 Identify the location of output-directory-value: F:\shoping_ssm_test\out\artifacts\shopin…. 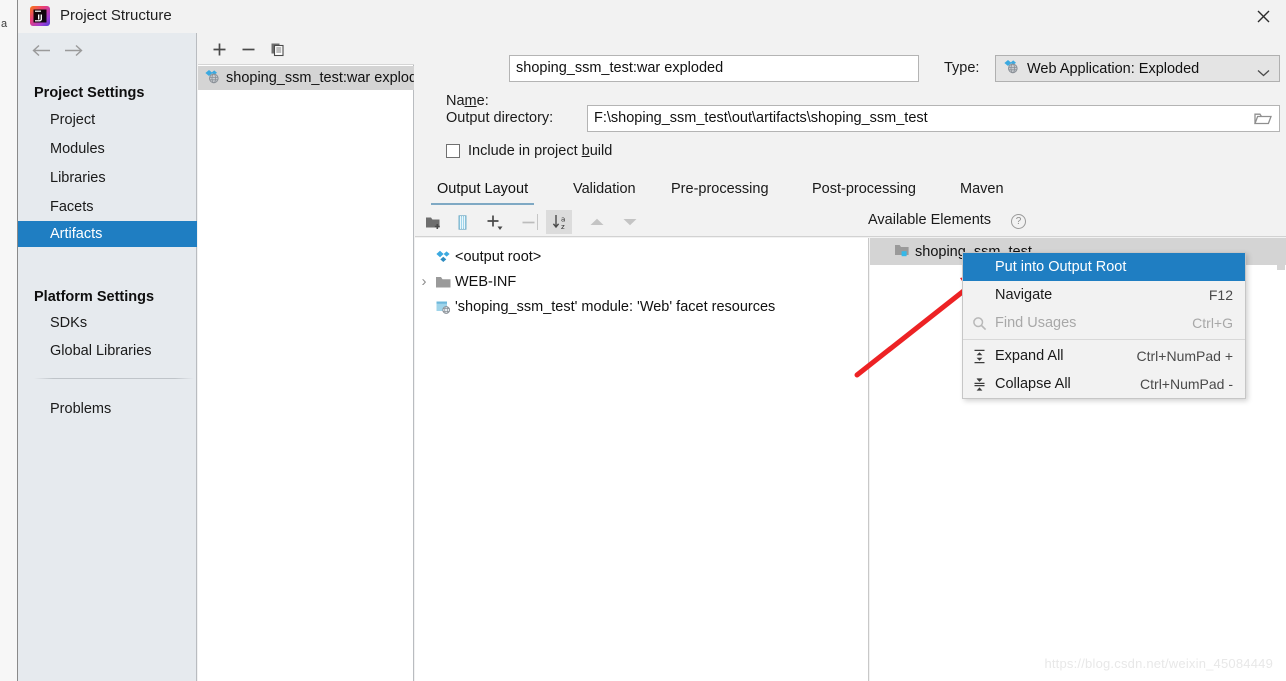
(761, 118).